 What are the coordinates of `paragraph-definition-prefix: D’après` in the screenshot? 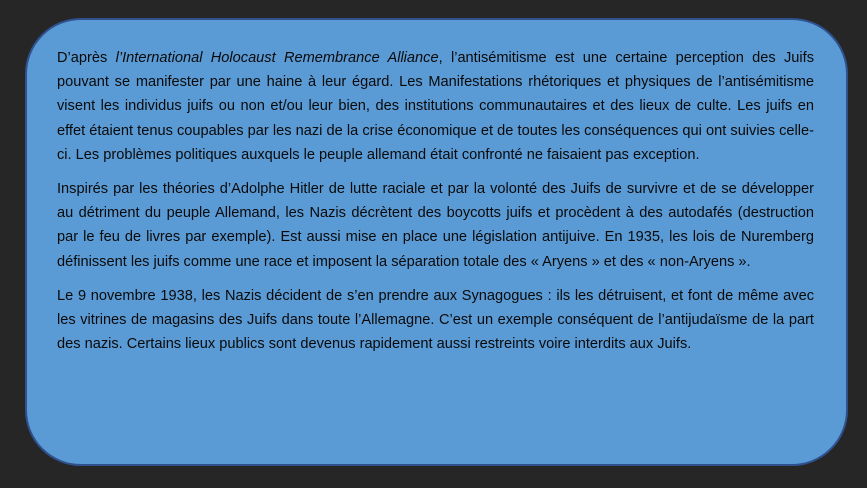 It's located at (86, 58).